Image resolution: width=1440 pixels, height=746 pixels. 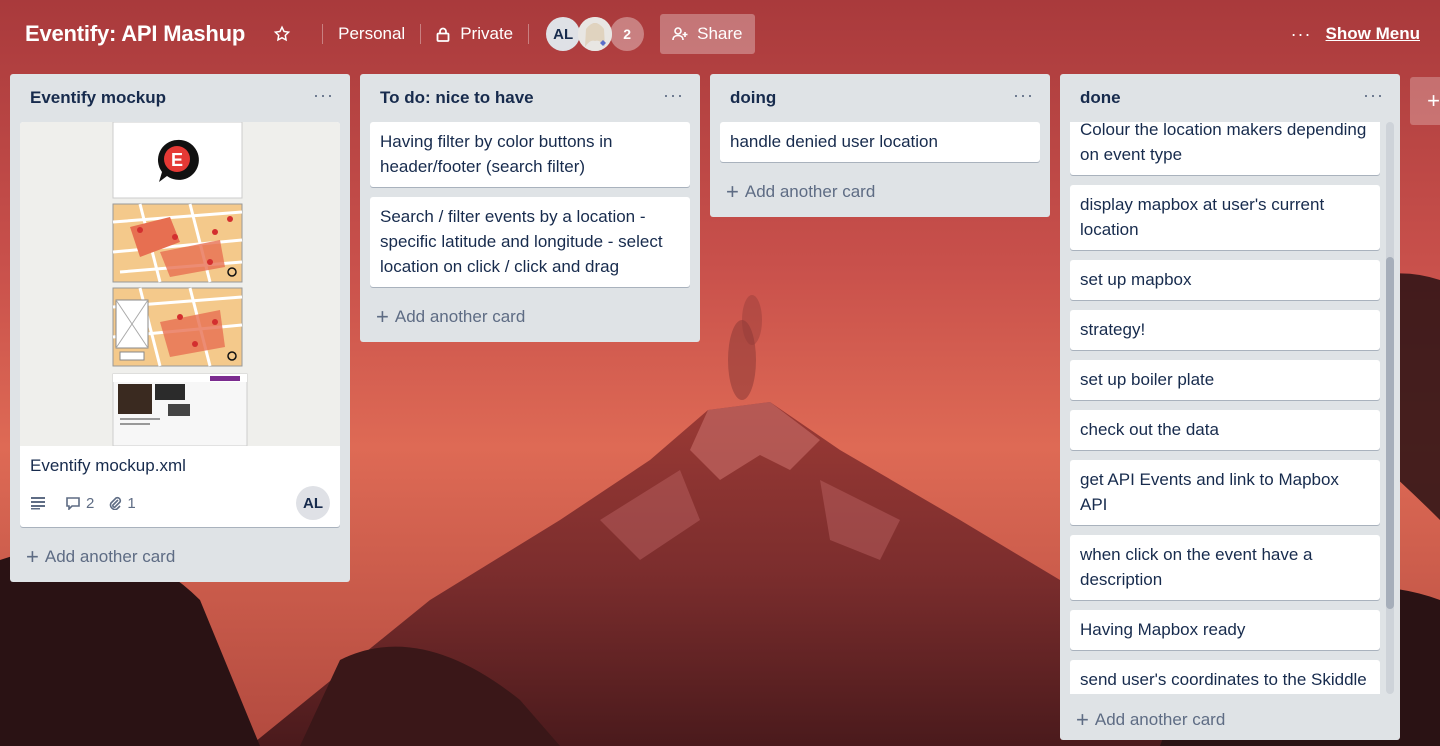 I want to click on board-title: Eventify: API Mashup, so click(x=135, y=34).